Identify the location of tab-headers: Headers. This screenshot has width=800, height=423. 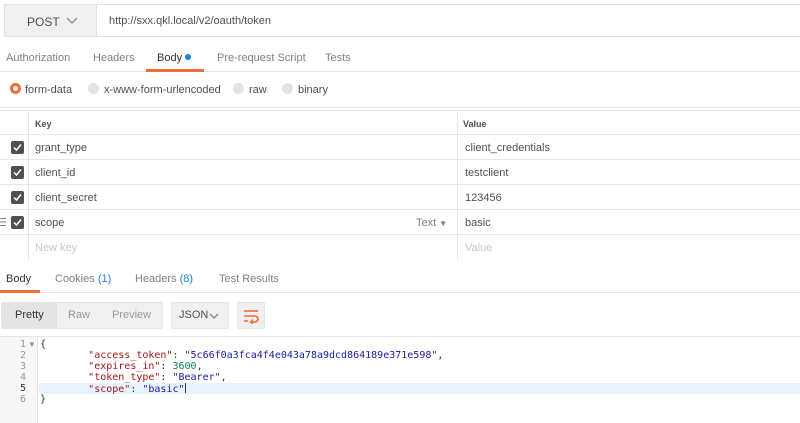
(114, 58).